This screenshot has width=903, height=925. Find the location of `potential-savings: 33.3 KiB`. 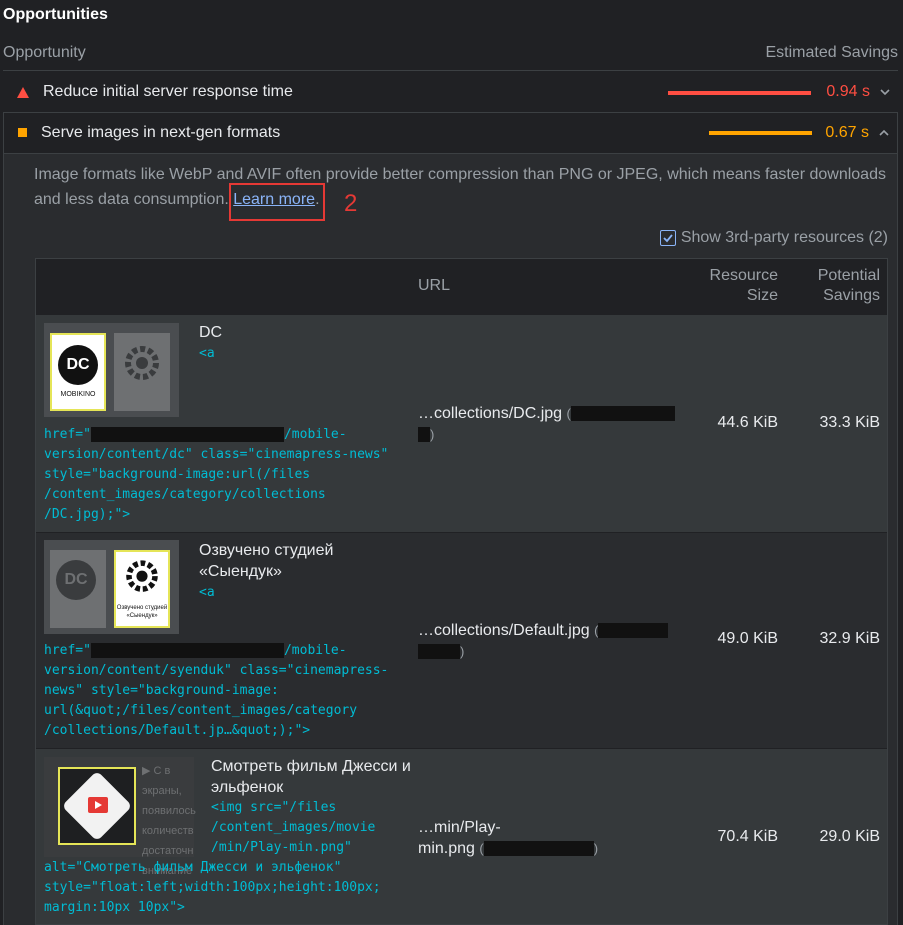

potential-savings: 33.3 KiB is located at coordinates (849, 422).